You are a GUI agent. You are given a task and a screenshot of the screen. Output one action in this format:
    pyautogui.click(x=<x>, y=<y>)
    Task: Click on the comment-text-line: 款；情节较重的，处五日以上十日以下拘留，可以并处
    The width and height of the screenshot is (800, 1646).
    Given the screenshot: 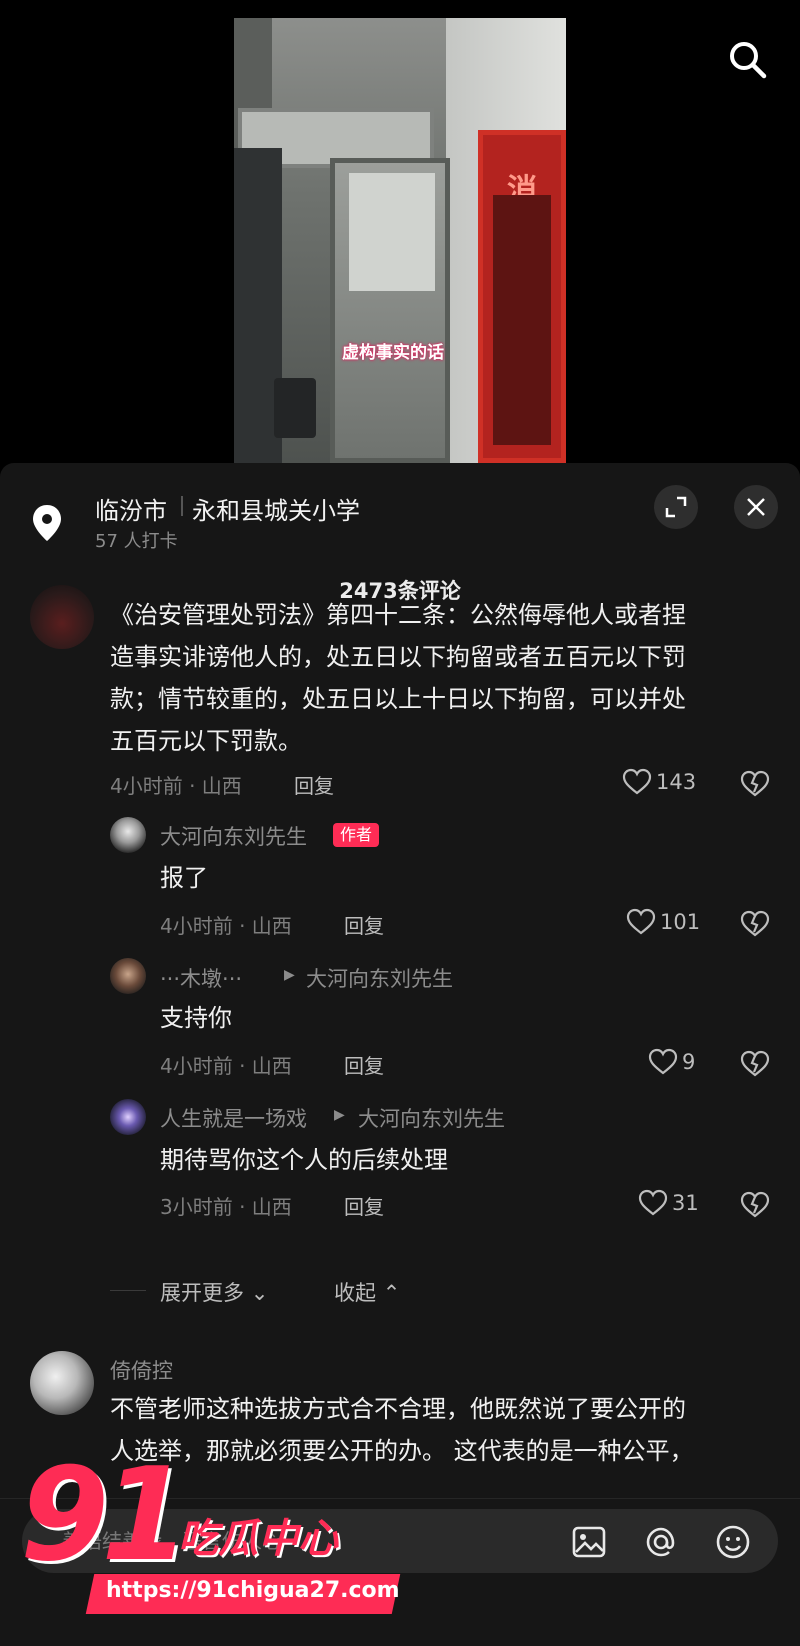 What is the action you would take?
    pyautogui.click(x=398, y=699)
    